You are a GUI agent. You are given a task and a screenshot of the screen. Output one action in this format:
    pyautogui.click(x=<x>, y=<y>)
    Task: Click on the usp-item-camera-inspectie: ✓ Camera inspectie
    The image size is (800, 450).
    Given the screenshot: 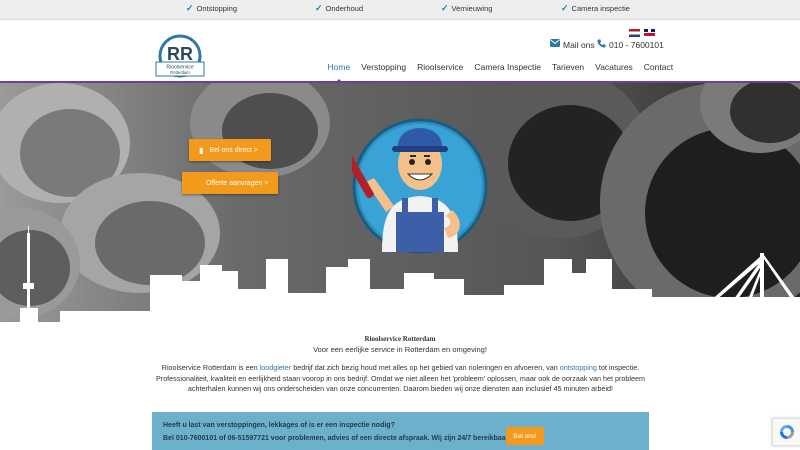 What is the action you would take?
    pyautogui.click(x=595, y=8)
    